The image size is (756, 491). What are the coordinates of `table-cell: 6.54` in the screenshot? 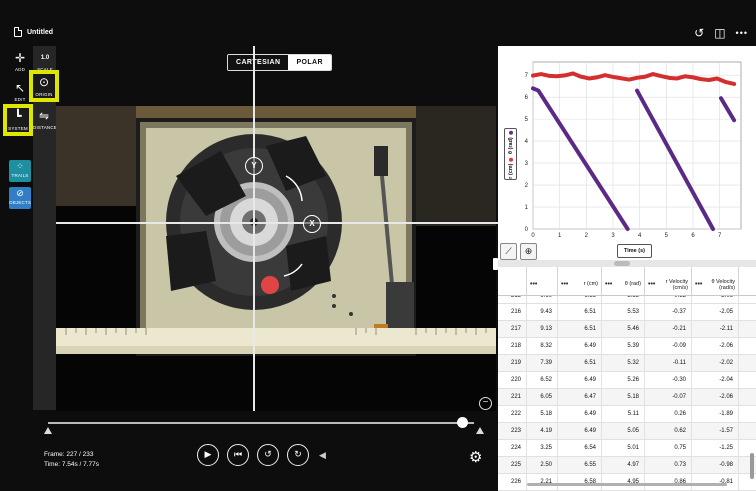 It's located at (580, 448).